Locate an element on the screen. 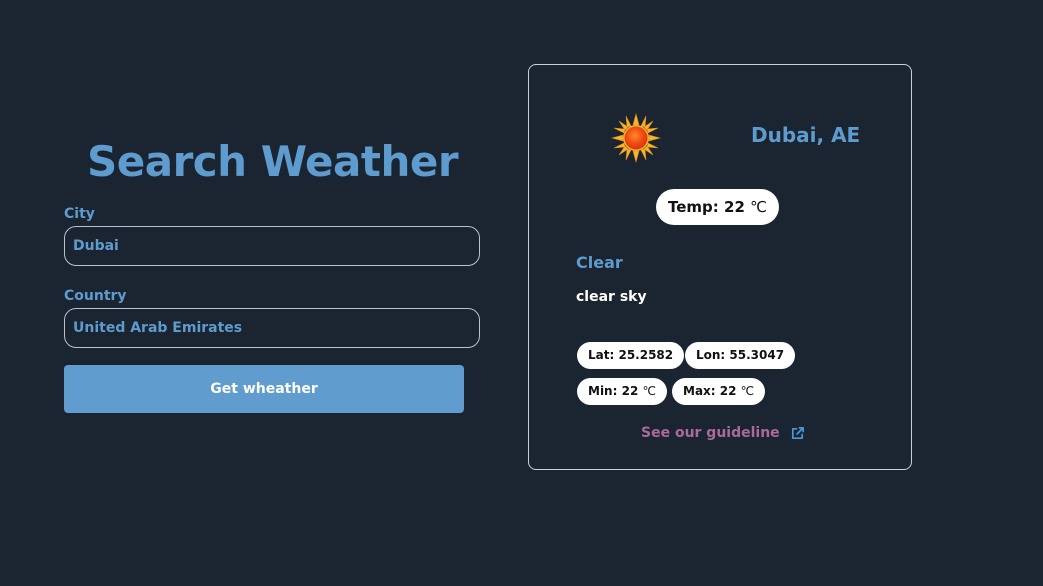 The image size is (1043, 586). latitude-badge: Lat: 25.2582 is located at coordinates (631, 355).